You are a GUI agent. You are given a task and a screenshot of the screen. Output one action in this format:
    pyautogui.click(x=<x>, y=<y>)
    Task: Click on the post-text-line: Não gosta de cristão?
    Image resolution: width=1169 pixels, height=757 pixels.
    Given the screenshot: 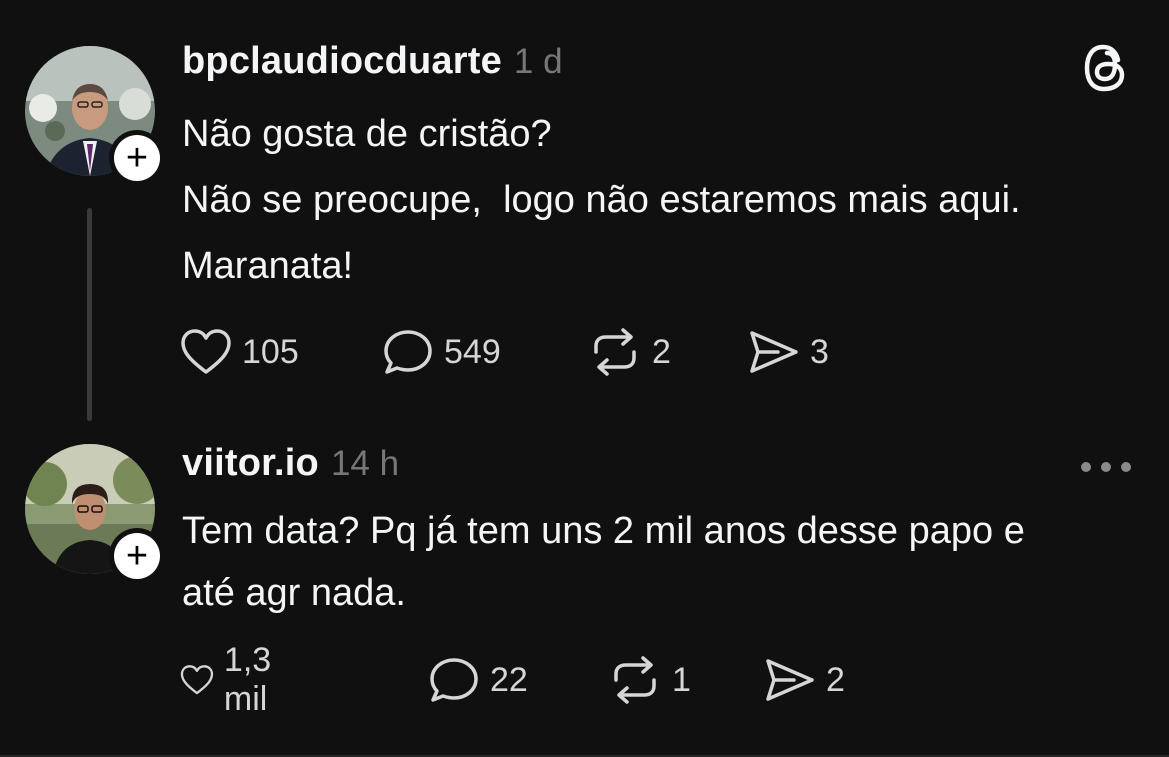 What is the action you would take?
    pyautogui.click(x=367, y=134)
    